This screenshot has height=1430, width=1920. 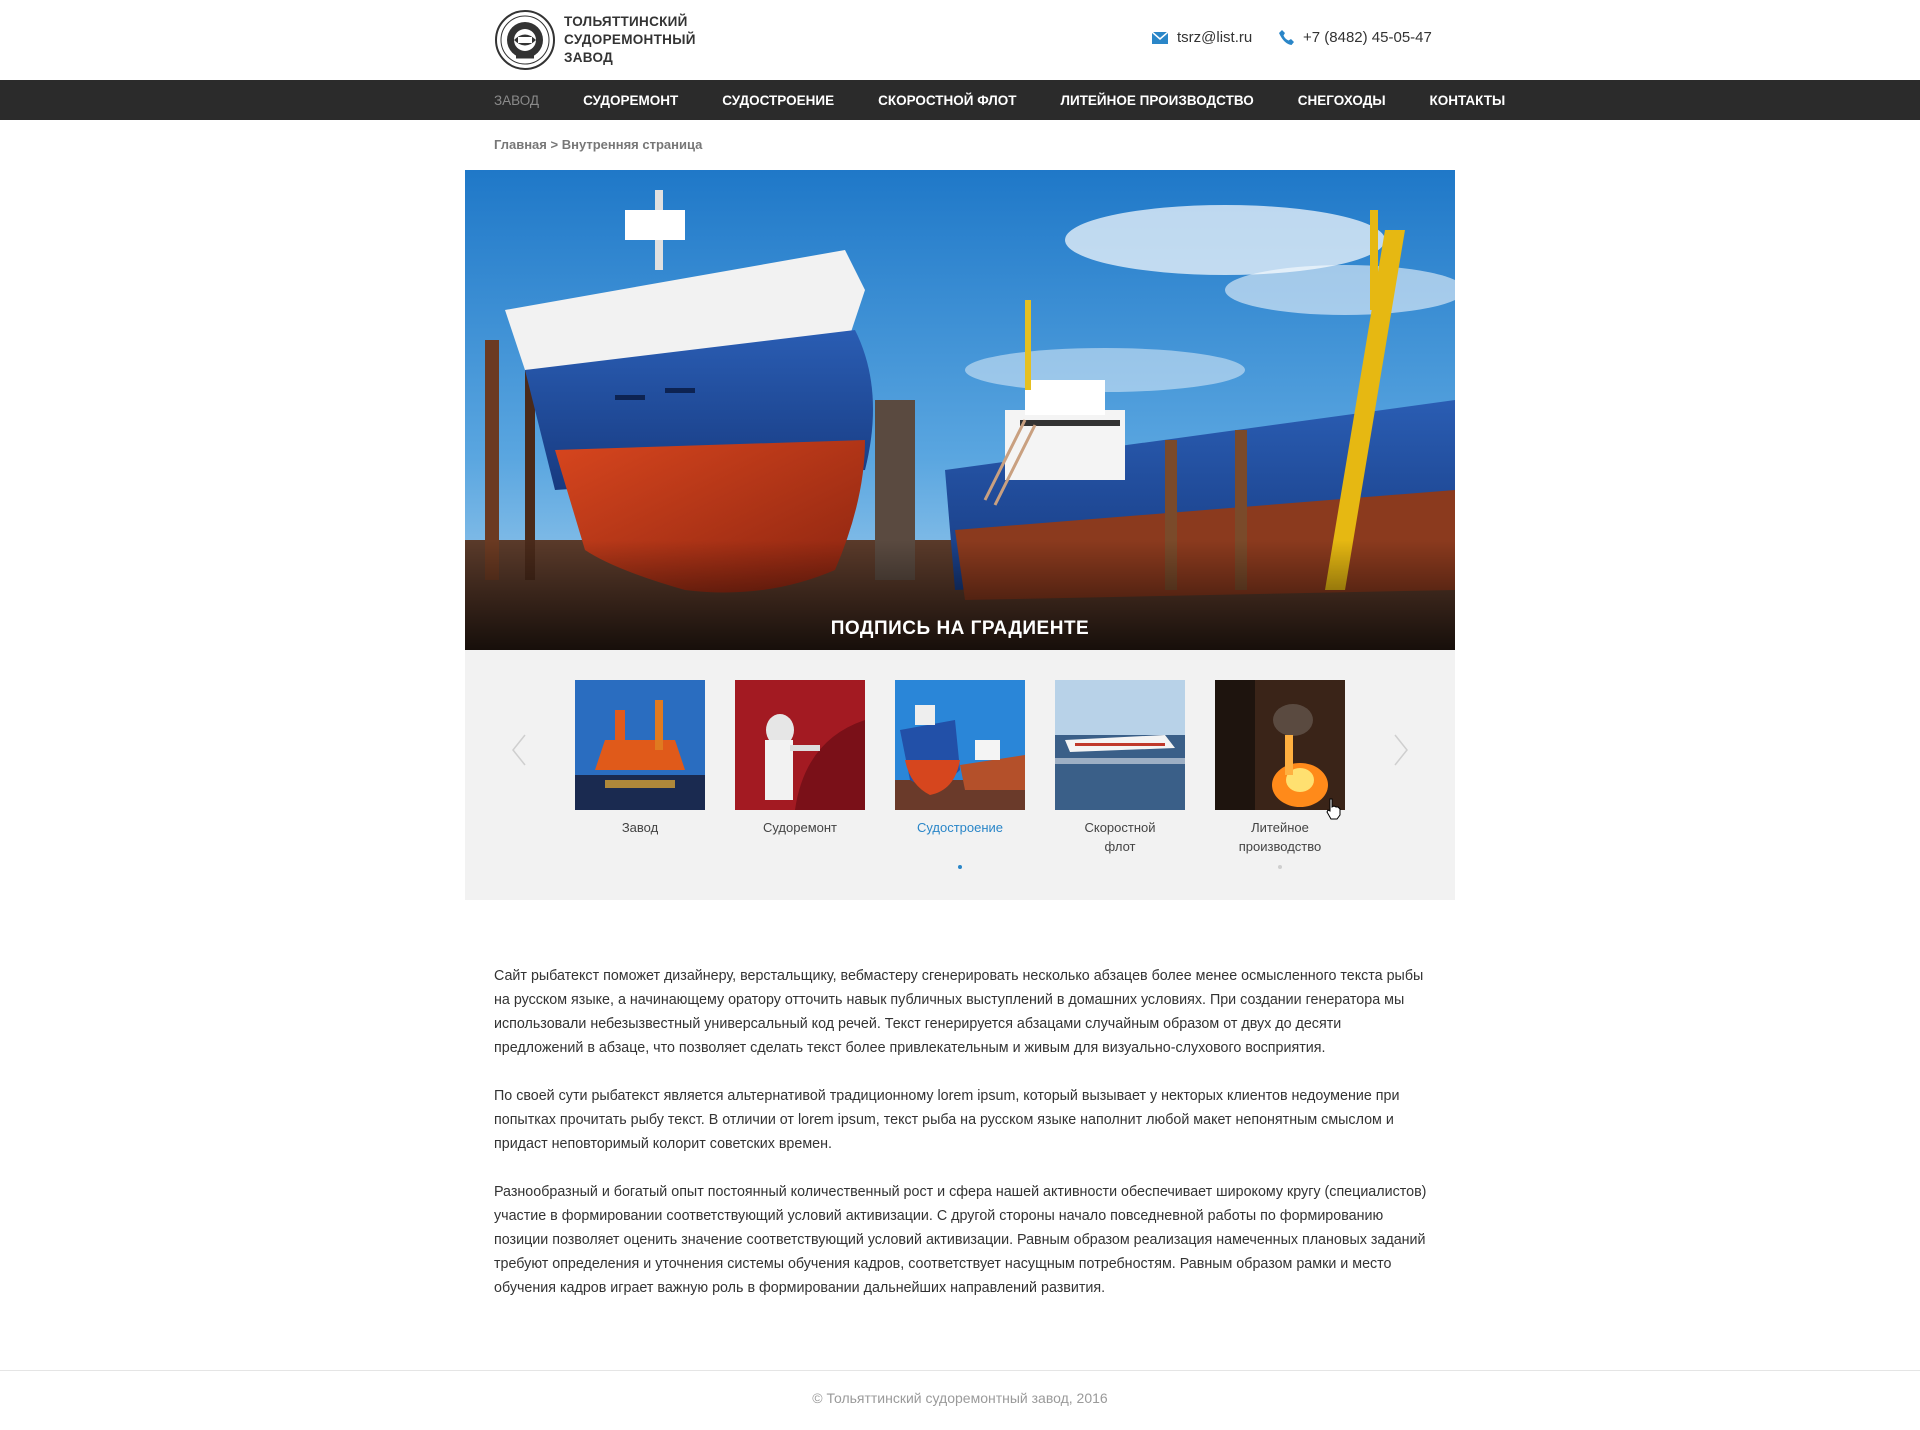 I want to click on hero-caption-gradient: Подпись на градиенте, so click(x=960, y=595).